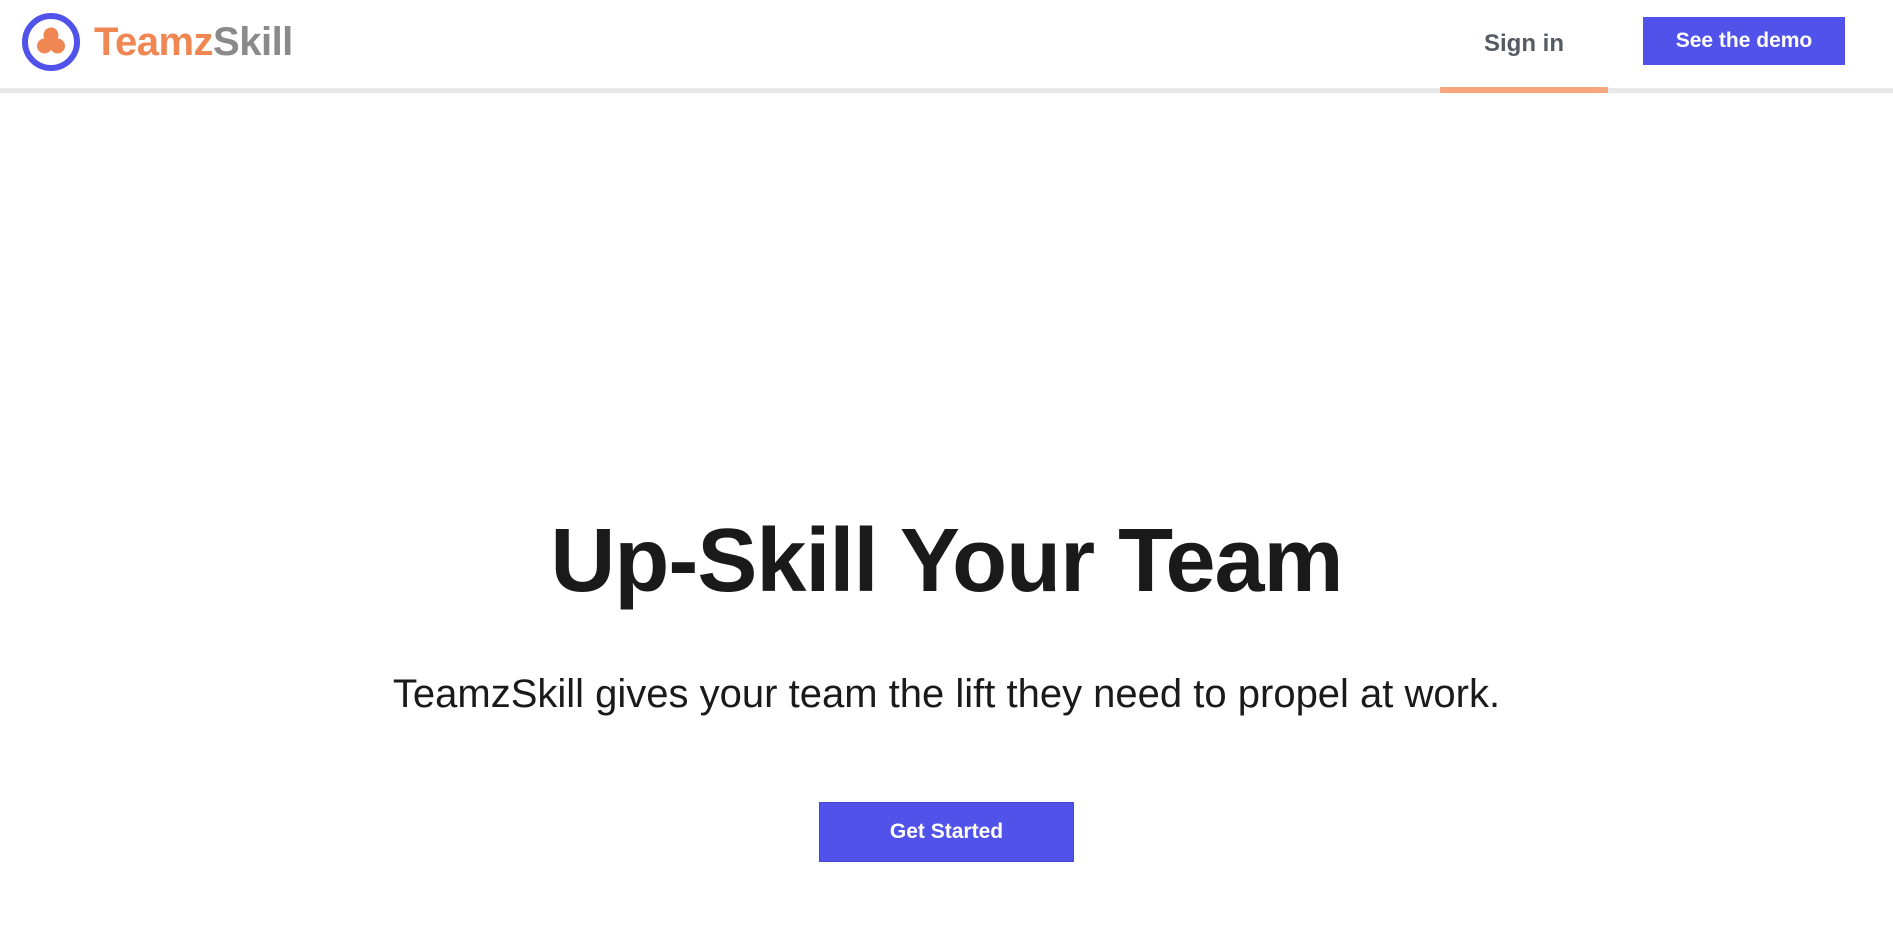  I want to click on logo-circle-icon, so click(51, 42).